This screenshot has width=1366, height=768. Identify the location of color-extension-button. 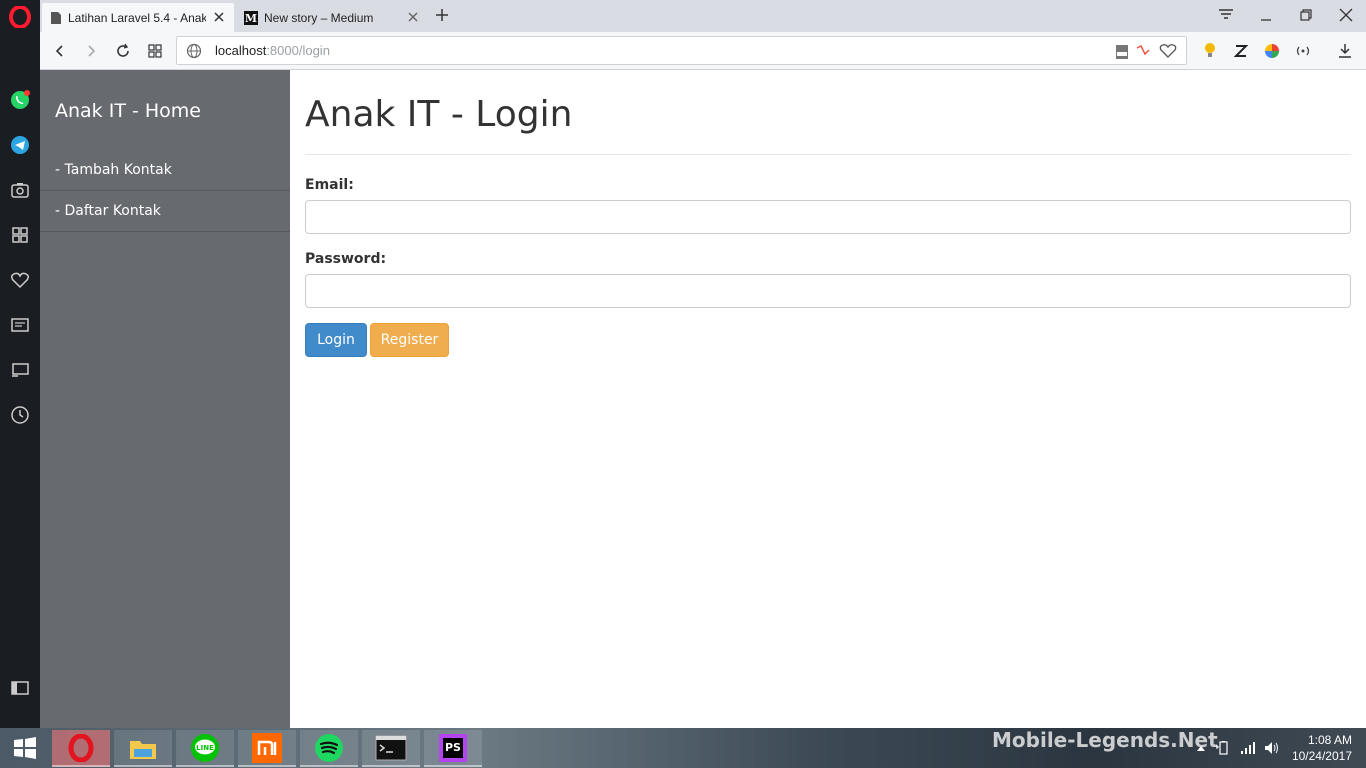
(1272, 51).